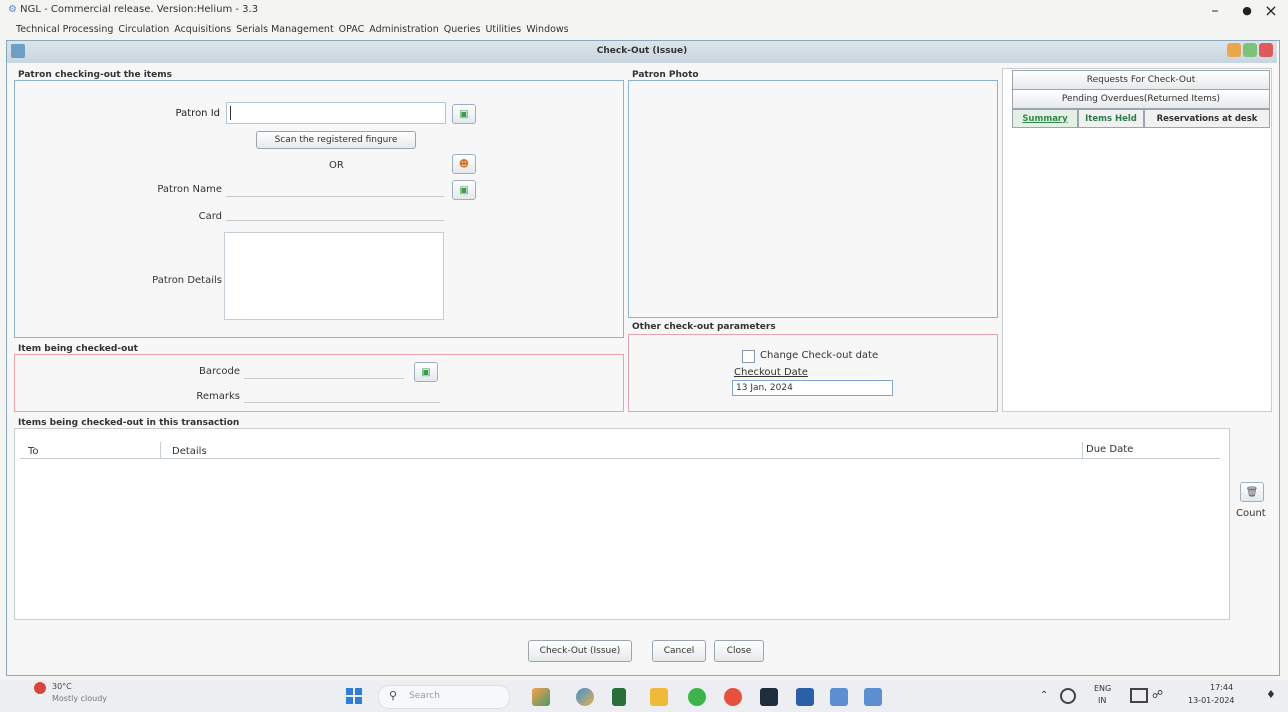 The width and height of the screenshot is (1288, 712). I want to click on language-in: IN, so click(1102, 700).